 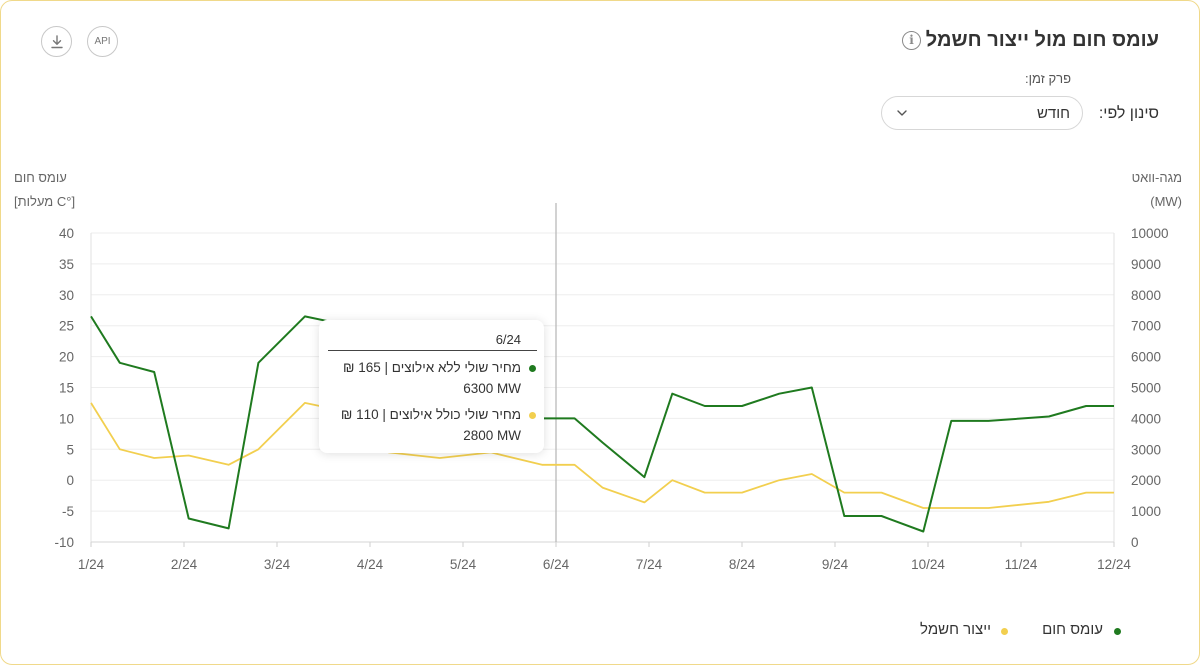 What do you see at coordinates (955, 629) in the screenshot?
I see `legend-item-power: ייצור חשמל` at bounding box center [955, 629].